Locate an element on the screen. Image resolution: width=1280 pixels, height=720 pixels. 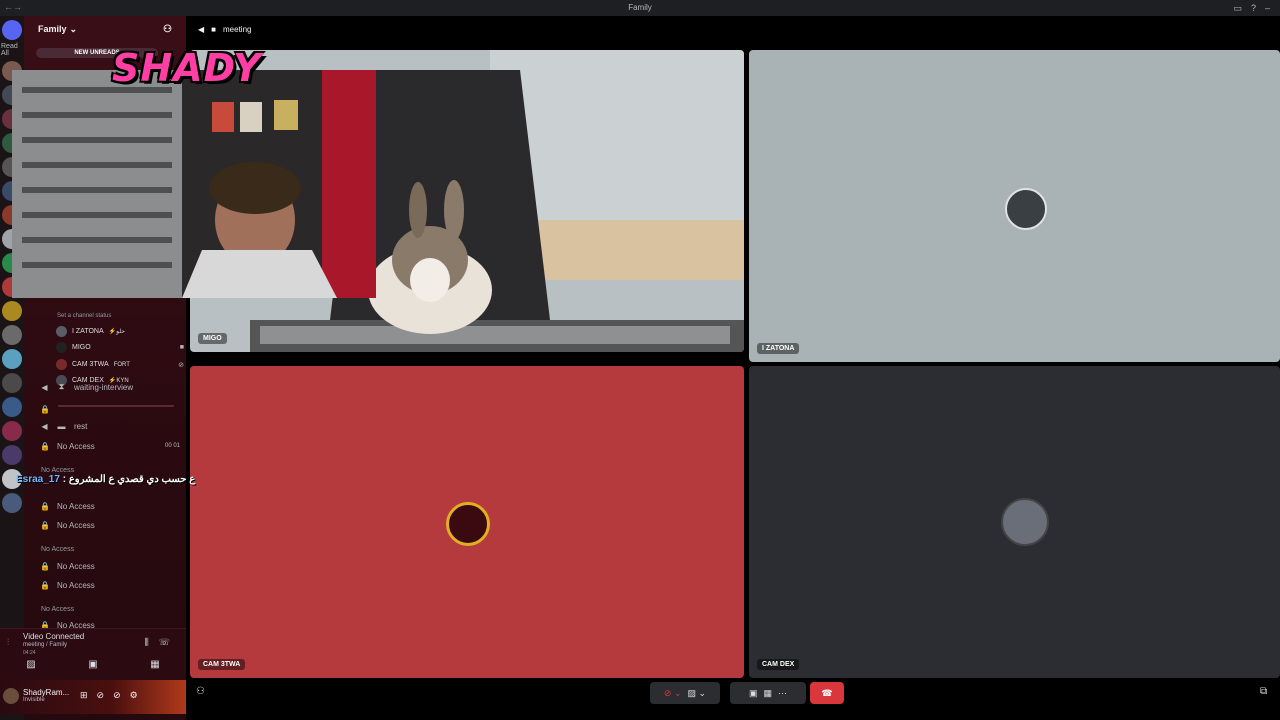
chat-username: Esraa_17 is located at coordinates (38, 479).